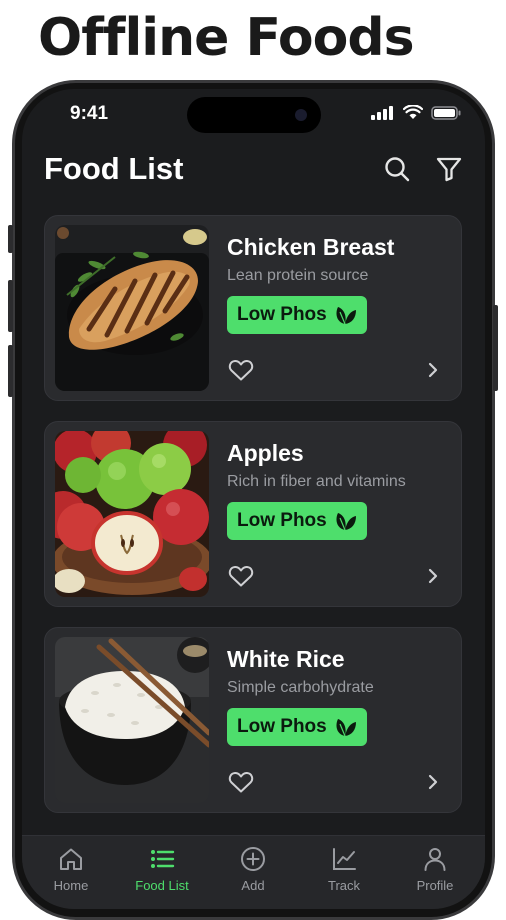  What do you see at coordinates (316, 481) in the screenshot?
I see `food-description: Rich in fiber and vitamins` at bounding box center [316, 481].